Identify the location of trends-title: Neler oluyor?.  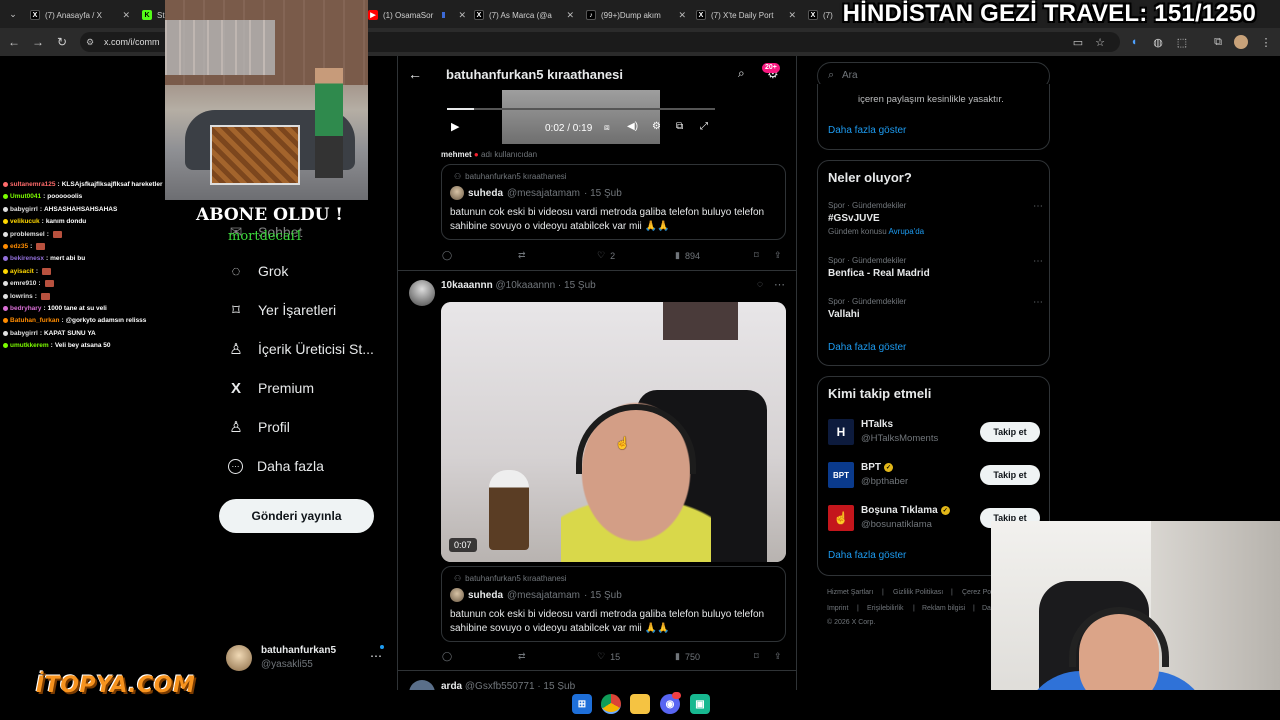
(870, 177).